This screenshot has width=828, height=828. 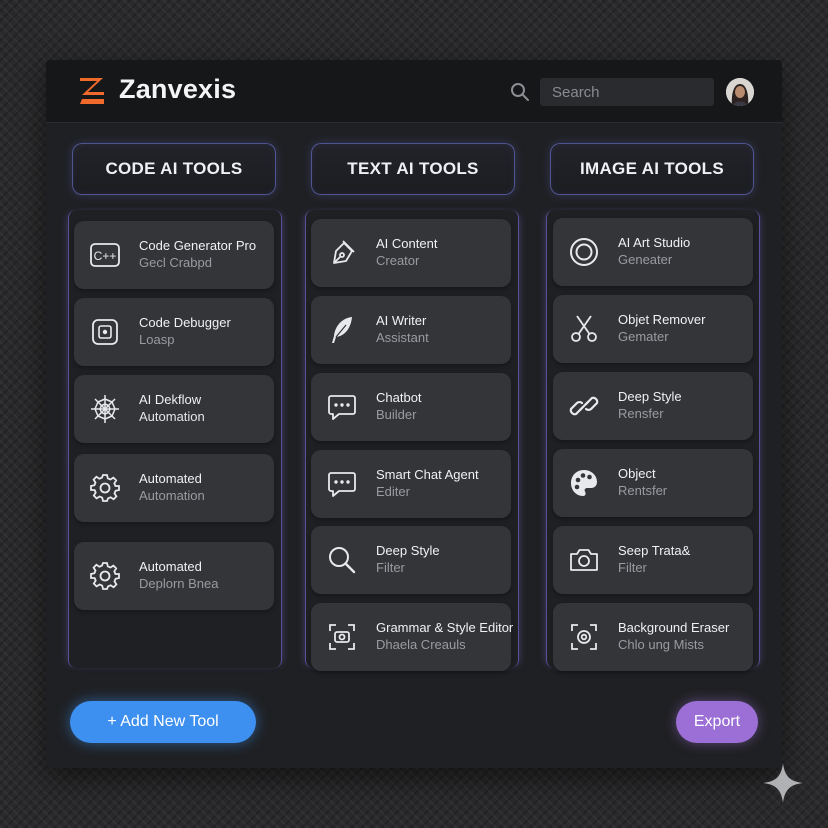 What do you see at coordinates (662, 319) in the screenshot?
I see `tool-title: Objet Remover` at bounding box center [662, 319].